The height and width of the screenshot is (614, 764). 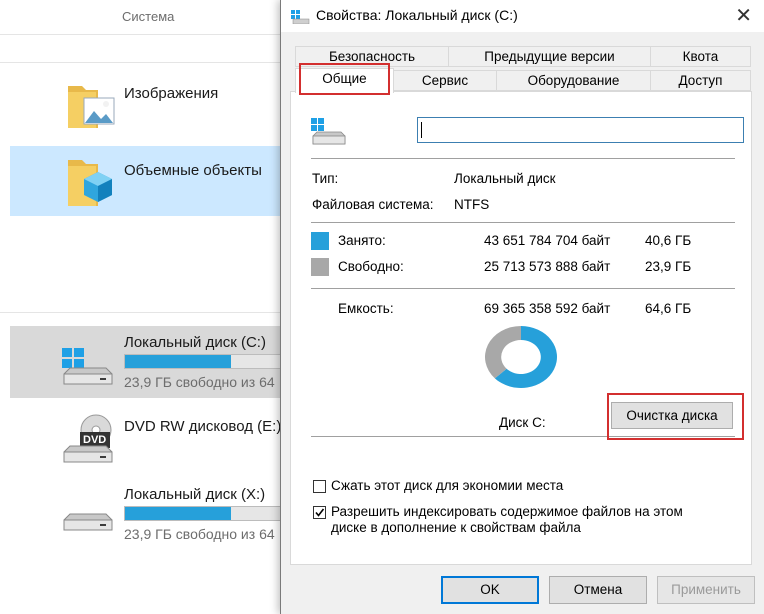 I want to click on ok-button: OK, so click(x=490, y=590).